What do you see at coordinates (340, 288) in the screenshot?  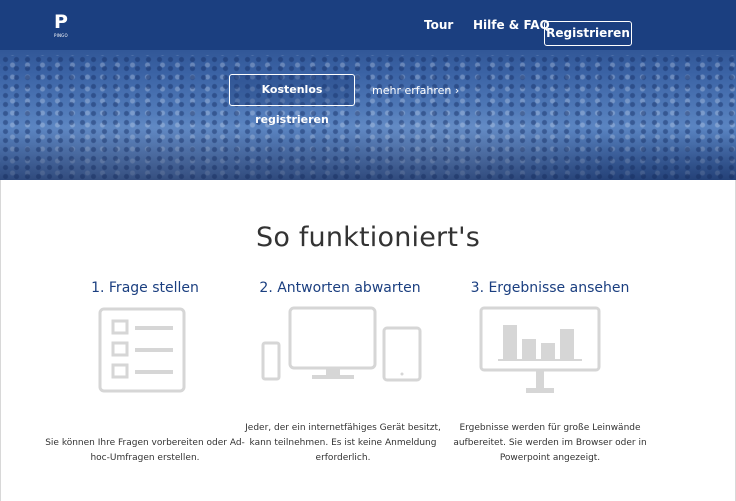 I see `step-2-title: 2. Antworten abwarten` at bounding box center [340, 288].